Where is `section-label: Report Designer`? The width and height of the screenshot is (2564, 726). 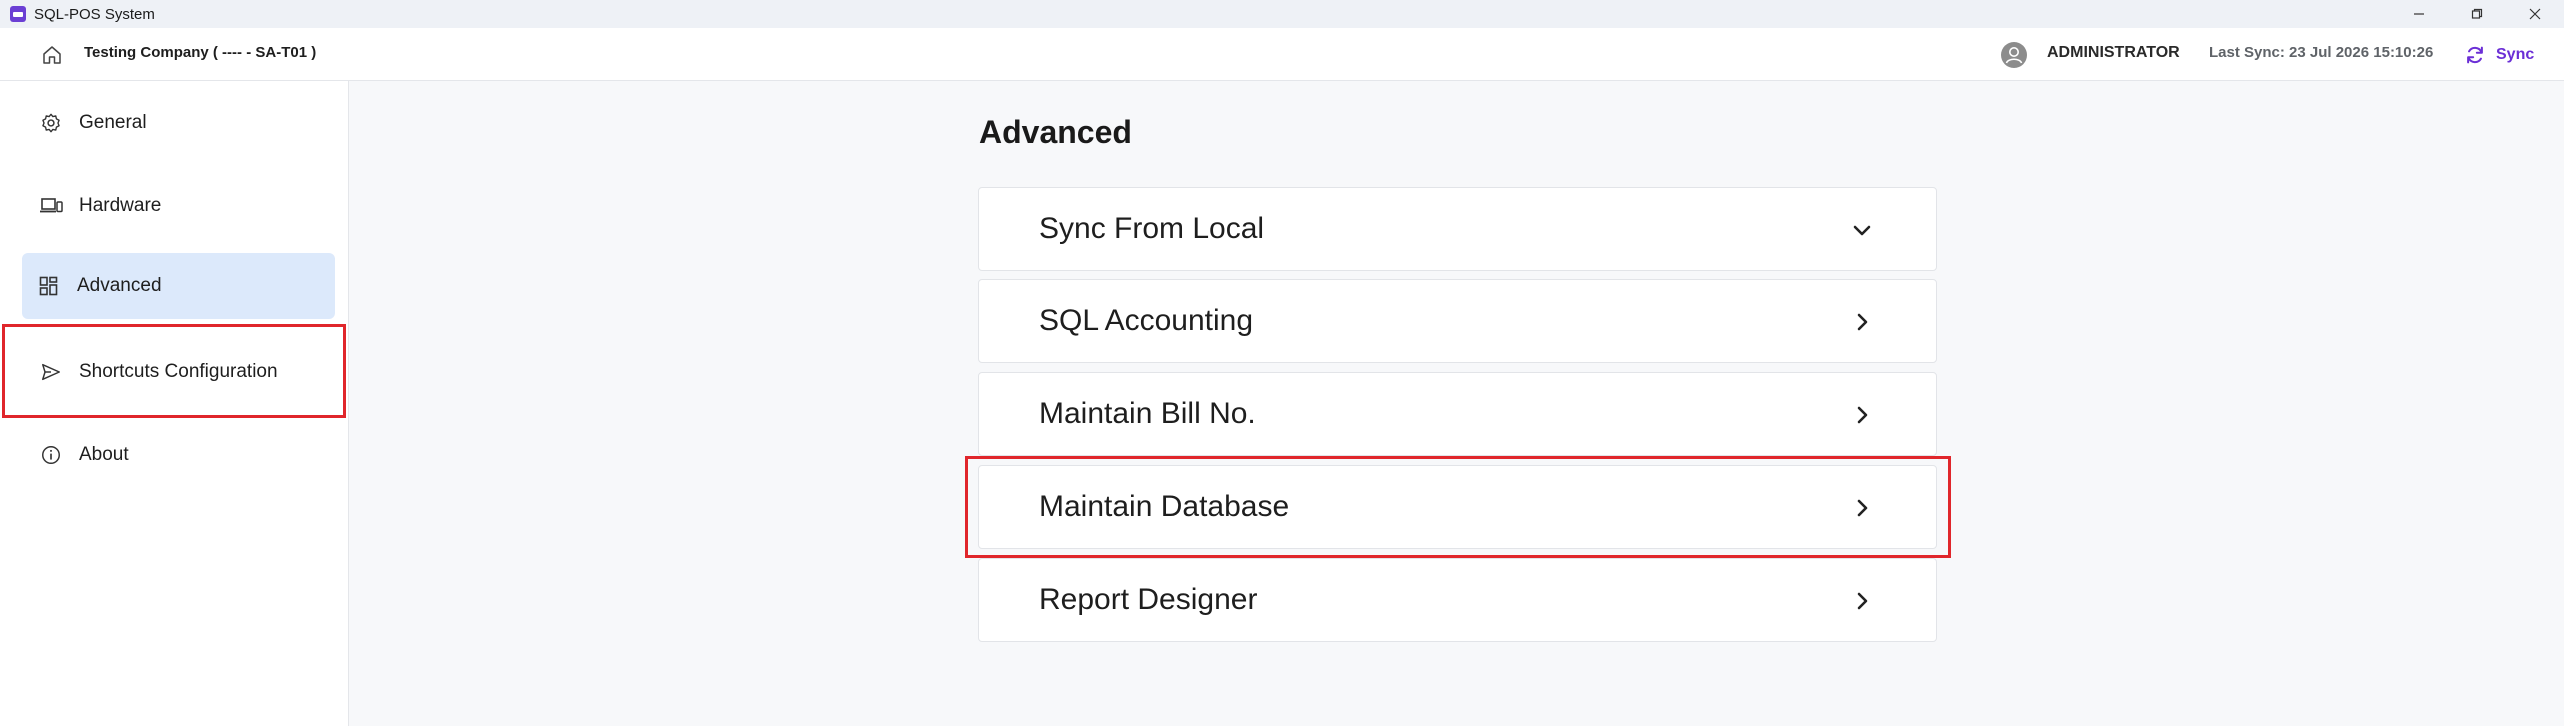
section-label: Report Designer is located at coordinates (1148, 599).